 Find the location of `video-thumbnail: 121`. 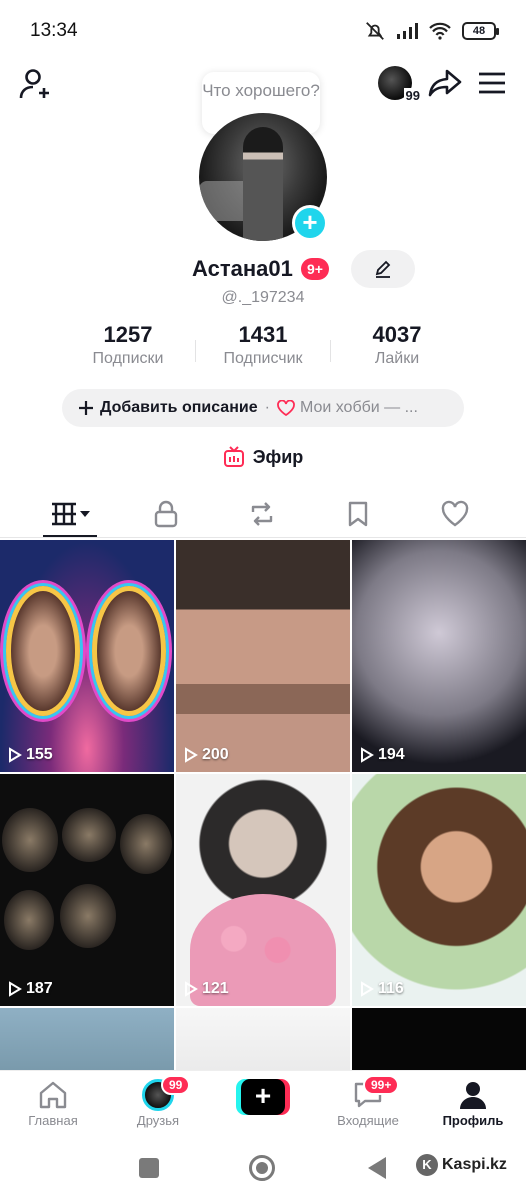

video-thumbnail: 121 is located at coordinates (263, 890).